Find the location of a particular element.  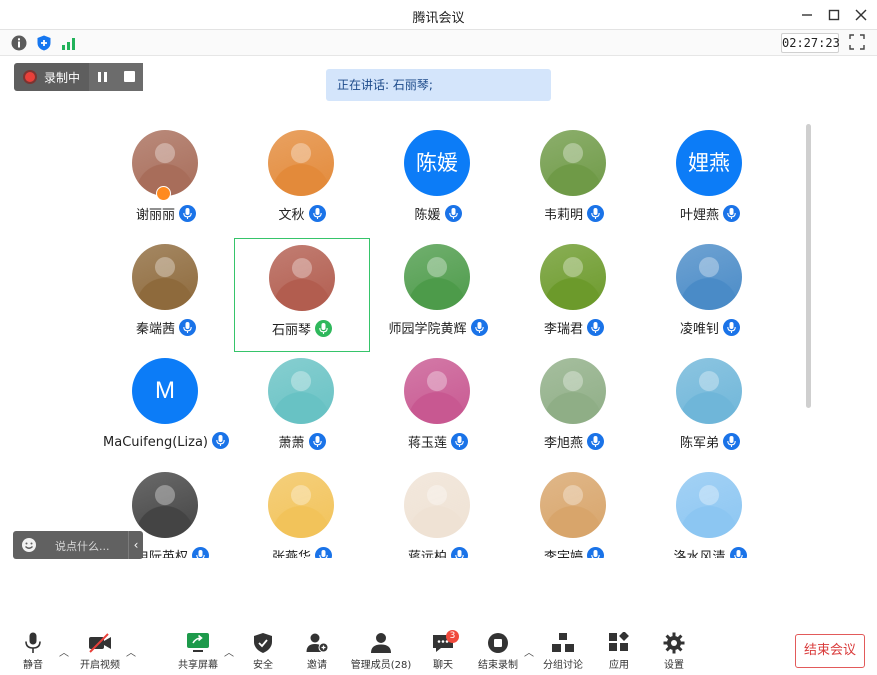

participant-name: 陈媛 is located at coordinates (427, 215).